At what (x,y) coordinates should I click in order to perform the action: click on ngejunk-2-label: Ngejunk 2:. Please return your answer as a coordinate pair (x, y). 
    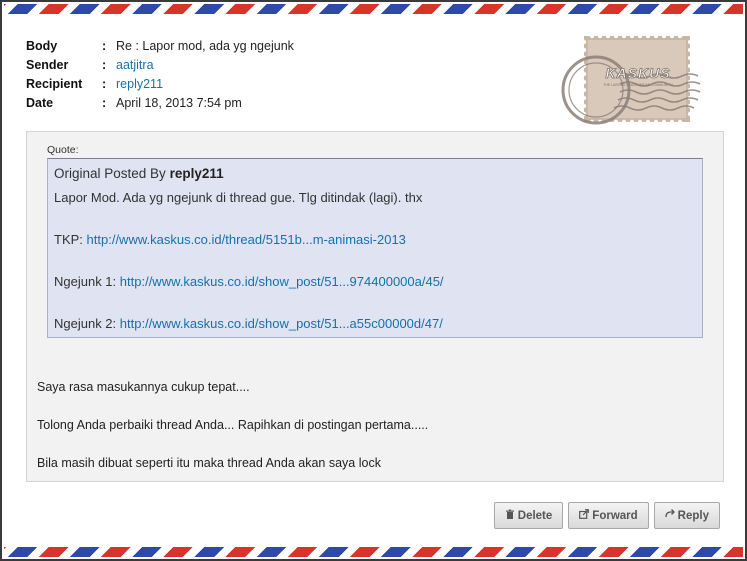
    Looking at the image, I should click on (85, 323).